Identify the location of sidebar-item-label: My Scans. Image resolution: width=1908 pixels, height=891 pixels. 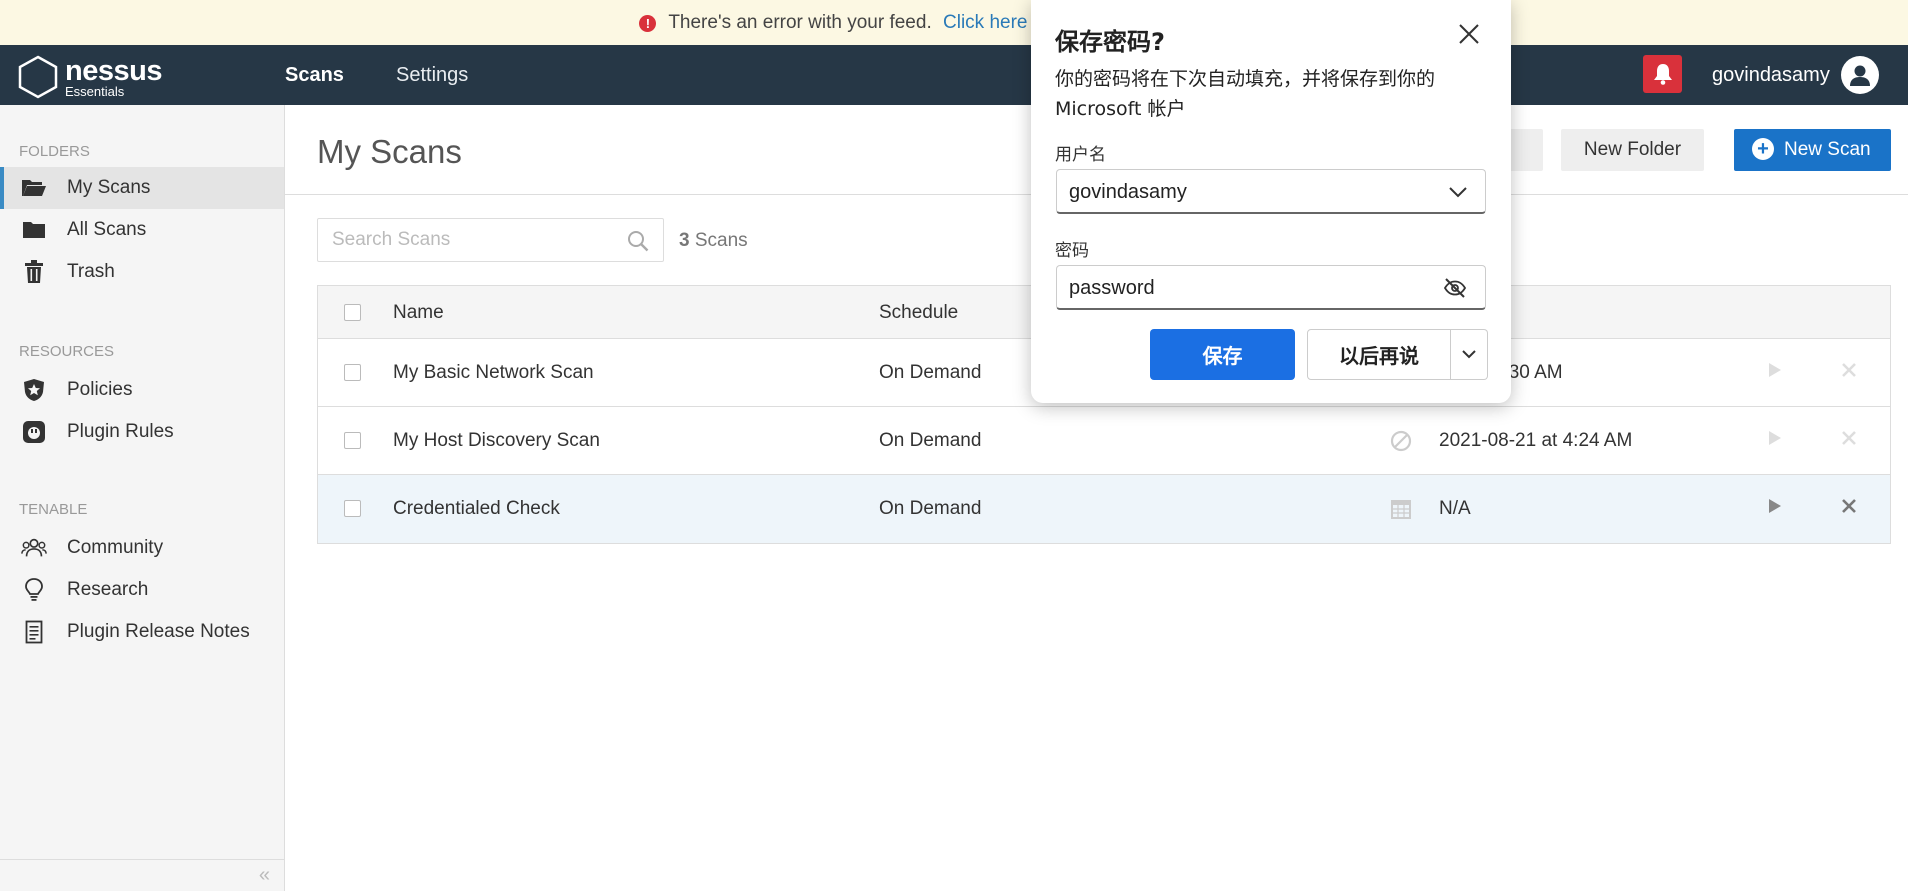
(109, 187).